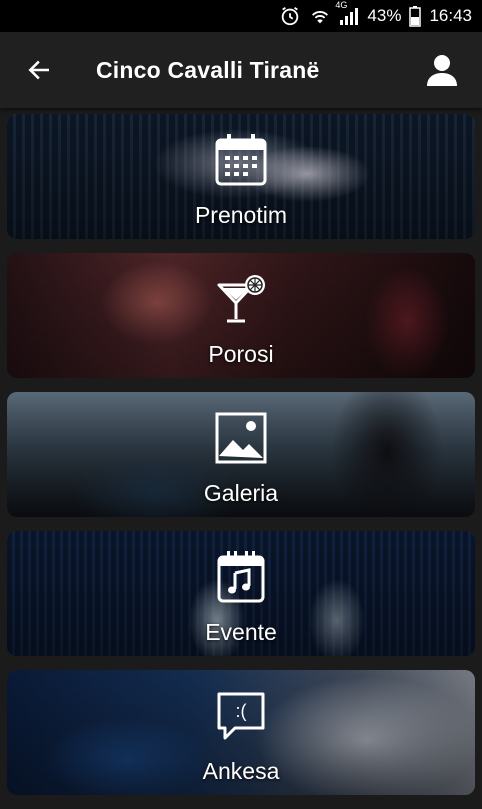  I want to click on cocktail-icon, so click(241, 299).